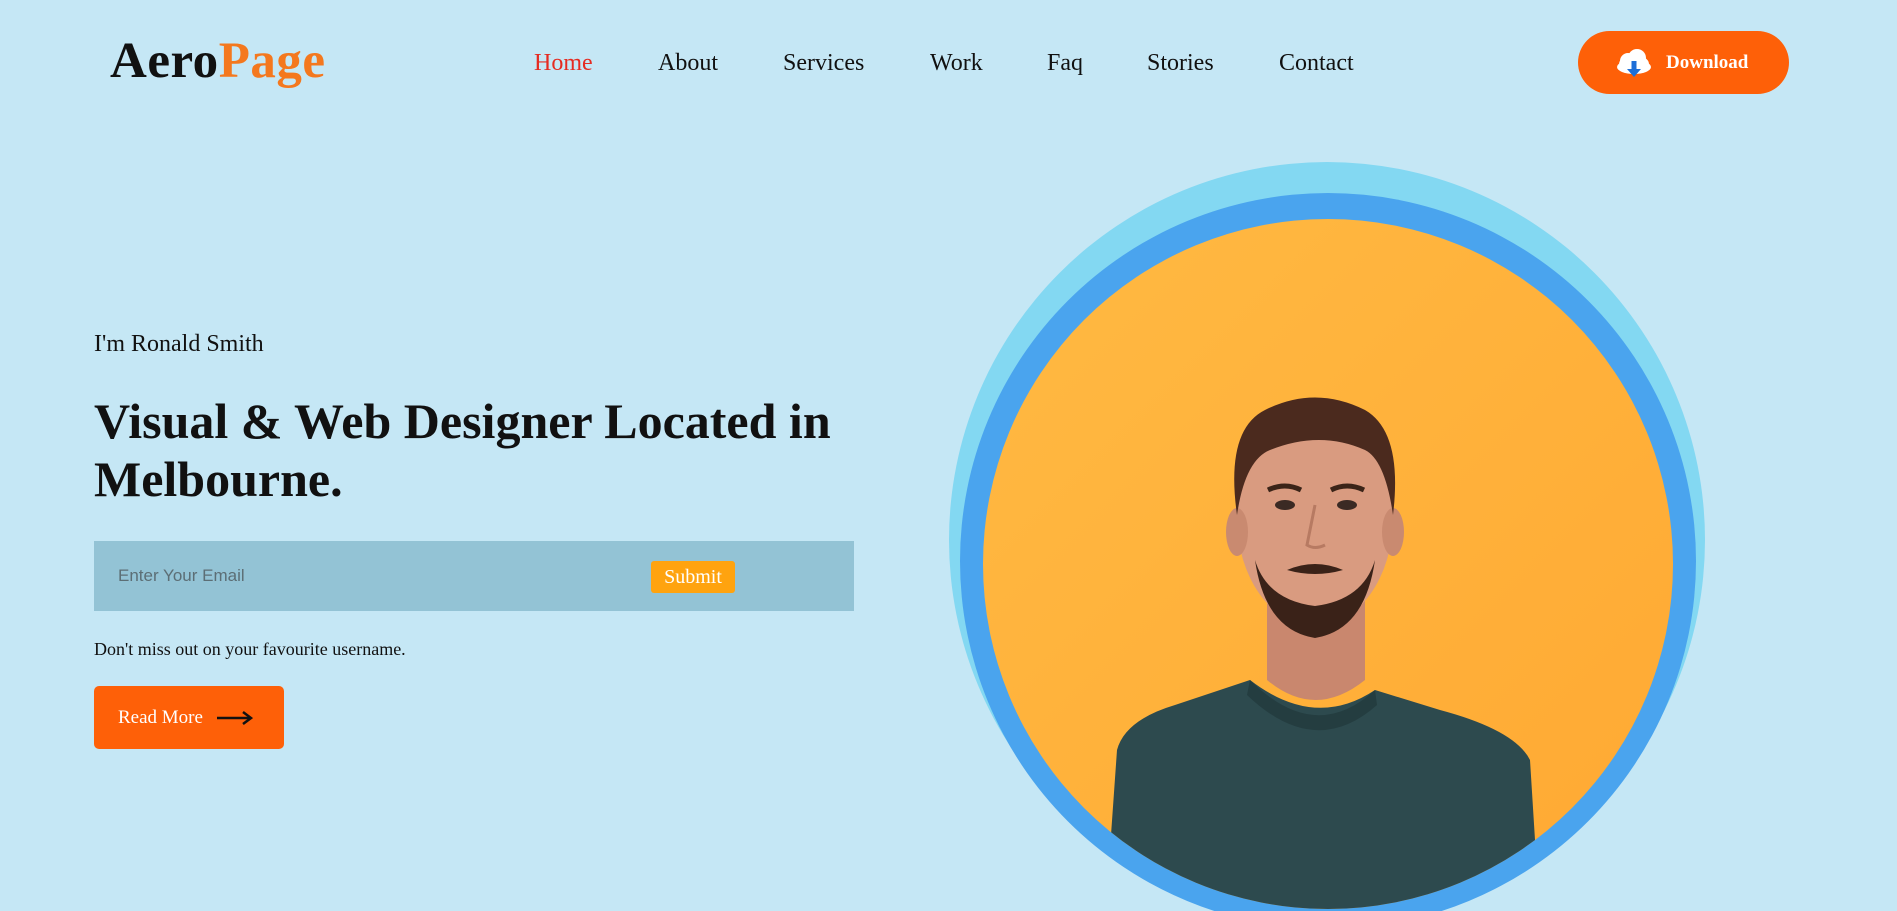  What do you see at coordinates (234, 717) in the screenshot?
I see `arrow-right-icon` at bounding box center [234, 717].